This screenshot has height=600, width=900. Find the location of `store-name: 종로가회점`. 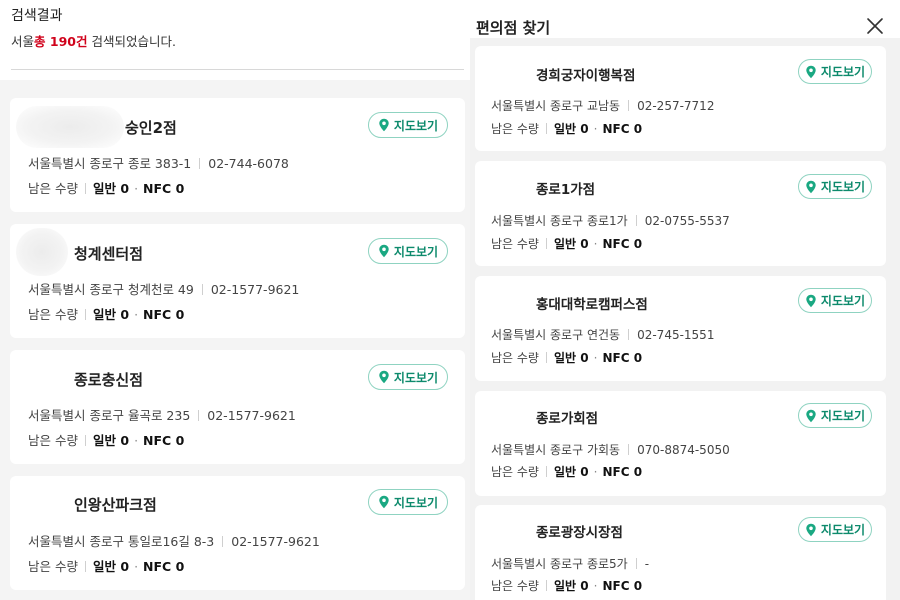

store-name: 종로가회점 is located at coordinates (567, 419).